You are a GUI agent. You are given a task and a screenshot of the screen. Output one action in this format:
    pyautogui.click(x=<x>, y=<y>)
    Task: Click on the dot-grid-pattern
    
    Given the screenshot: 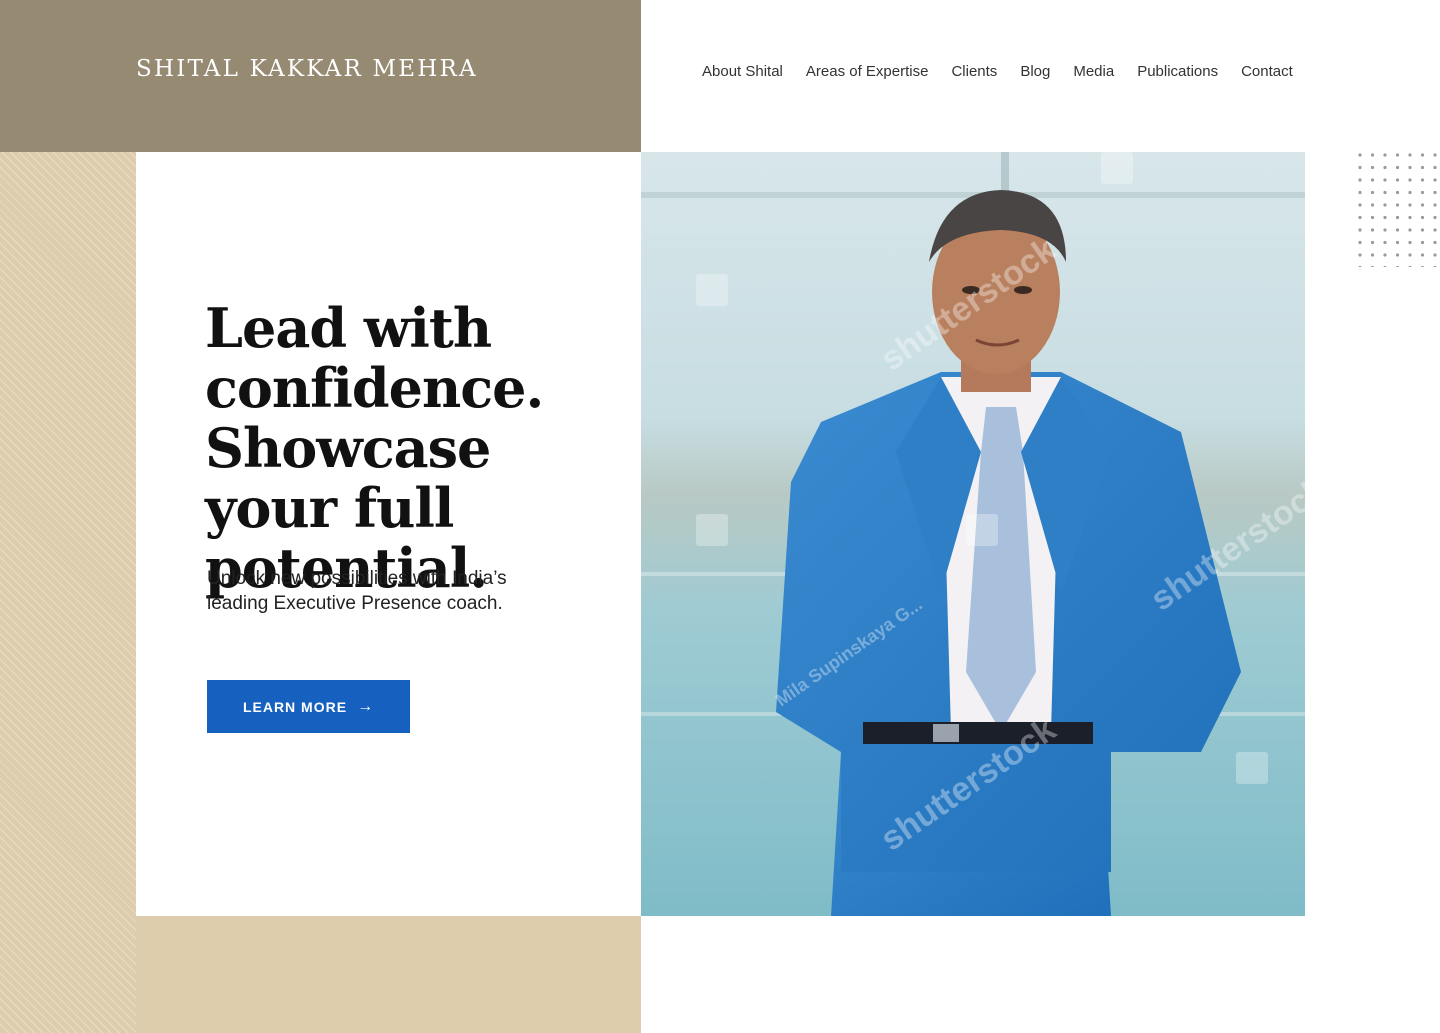 What is the action you would take?
    pyautogui.click(x=1397, y=211)
    